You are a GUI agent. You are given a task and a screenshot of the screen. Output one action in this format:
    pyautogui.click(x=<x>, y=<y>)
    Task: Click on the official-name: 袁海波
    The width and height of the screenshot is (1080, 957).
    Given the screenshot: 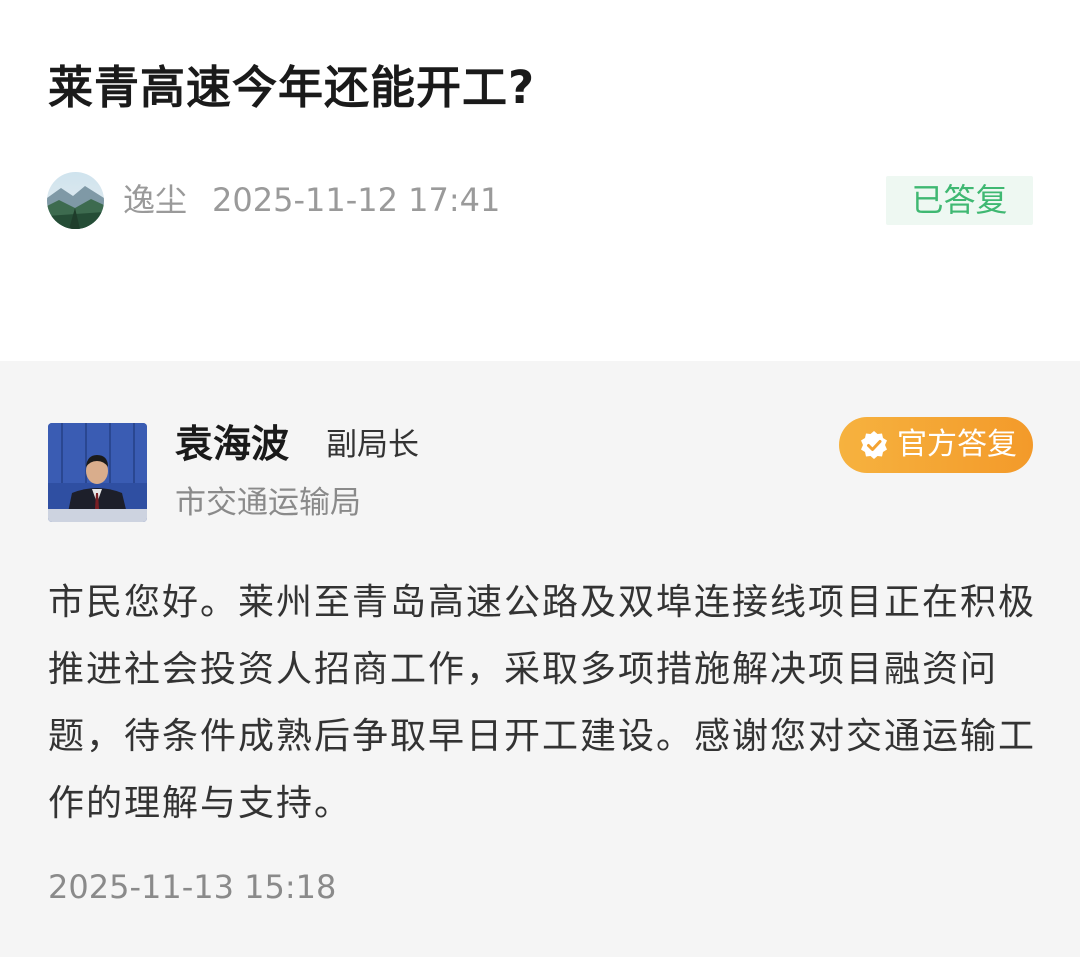 What is the action you would take?
    pyautogui.click(x=232, y=444)
    